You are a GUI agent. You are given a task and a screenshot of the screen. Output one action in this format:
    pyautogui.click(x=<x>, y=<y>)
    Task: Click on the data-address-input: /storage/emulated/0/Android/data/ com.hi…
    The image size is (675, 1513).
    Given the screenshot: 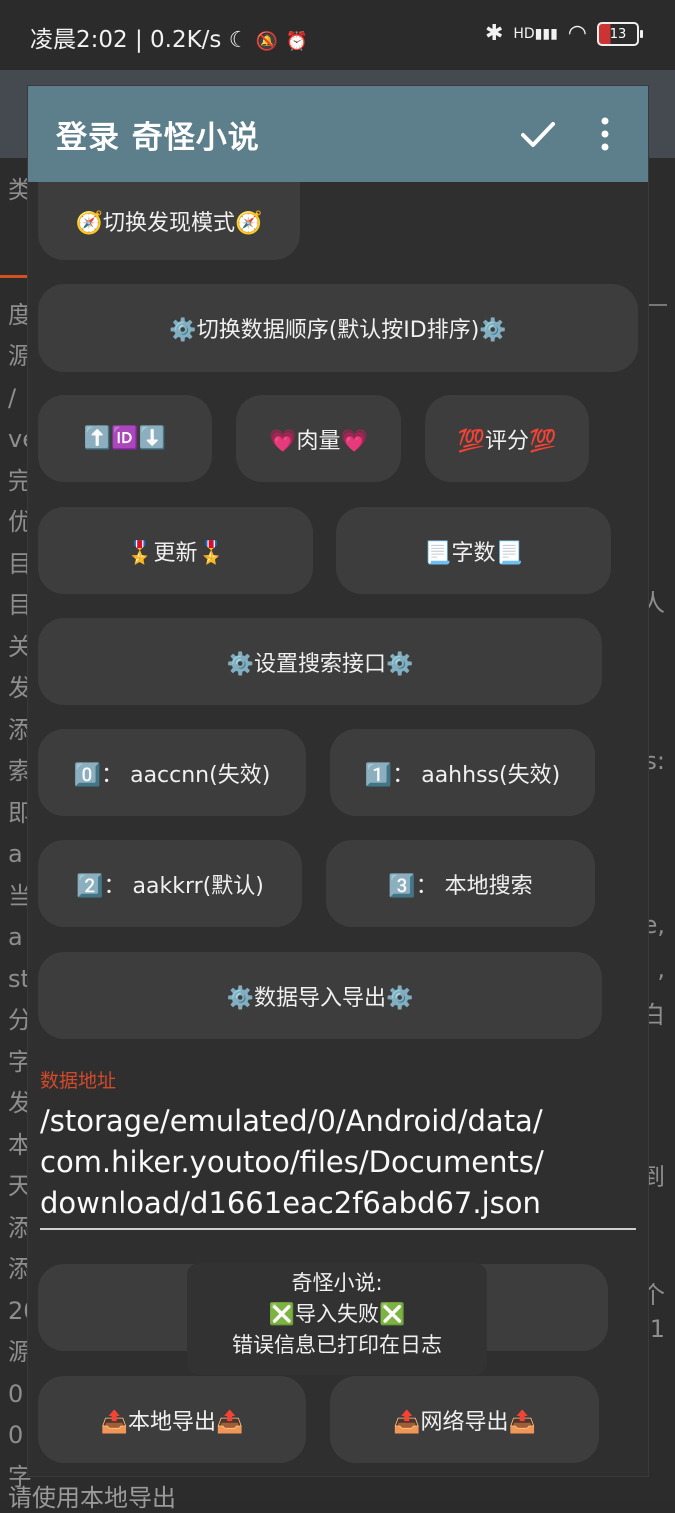 What is the action you would take?
    pyautogui.click(x=337, y=1162)
    